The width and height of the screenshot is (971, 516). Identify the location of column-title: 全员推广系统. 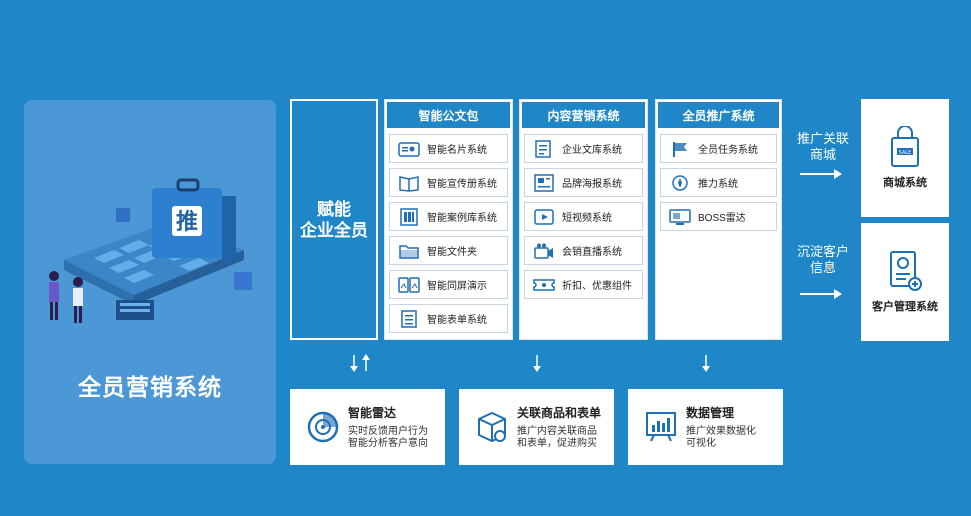
(718, 115).